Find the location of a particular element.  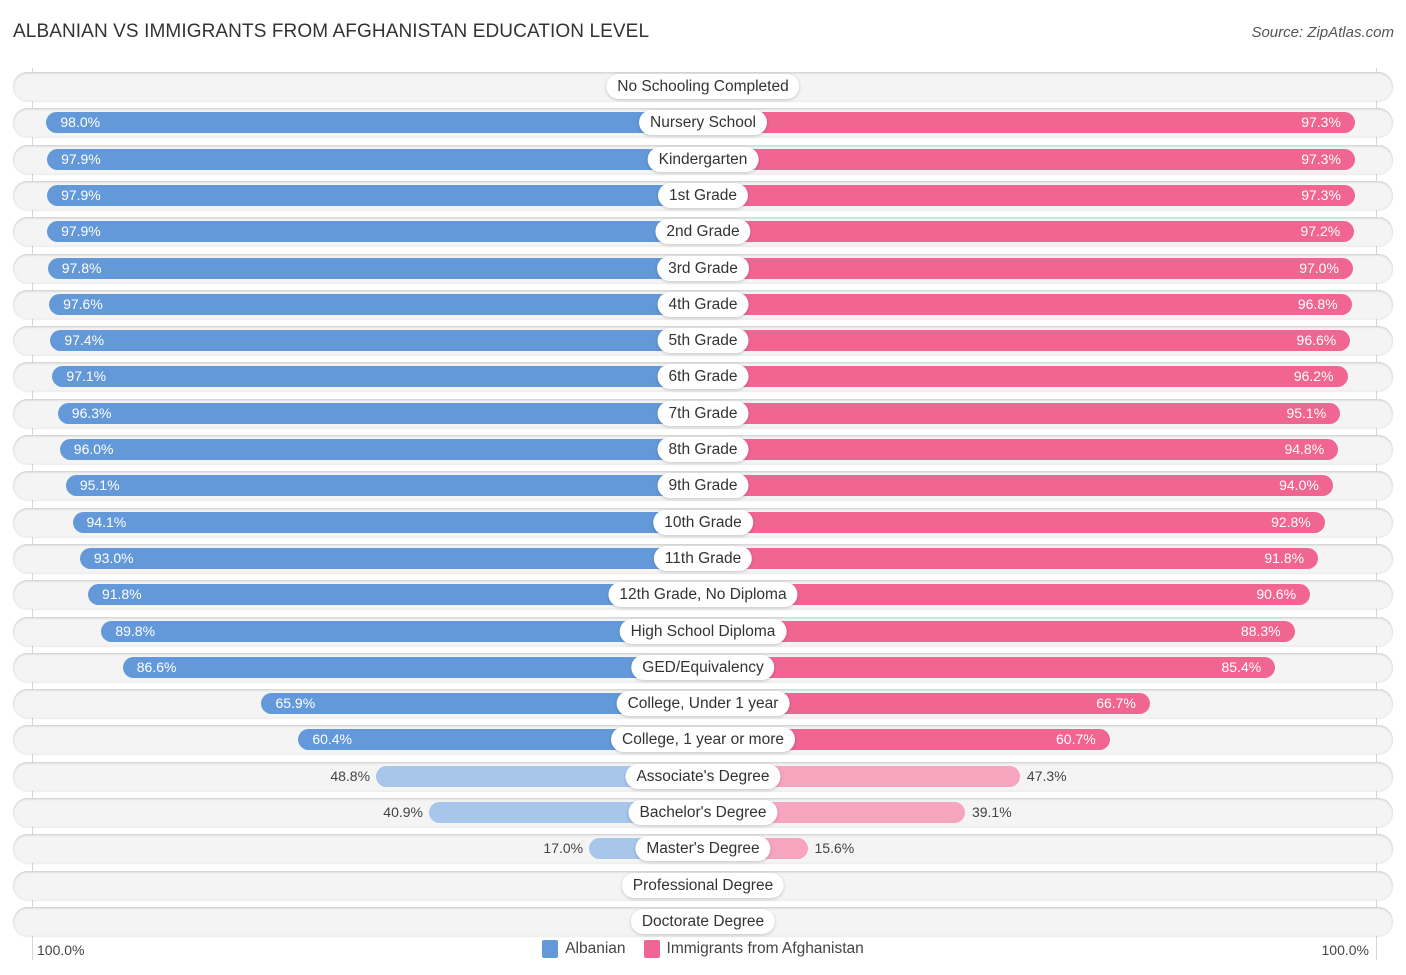

value-label-albanian: 96.0% is located at coordinates (93, 449).